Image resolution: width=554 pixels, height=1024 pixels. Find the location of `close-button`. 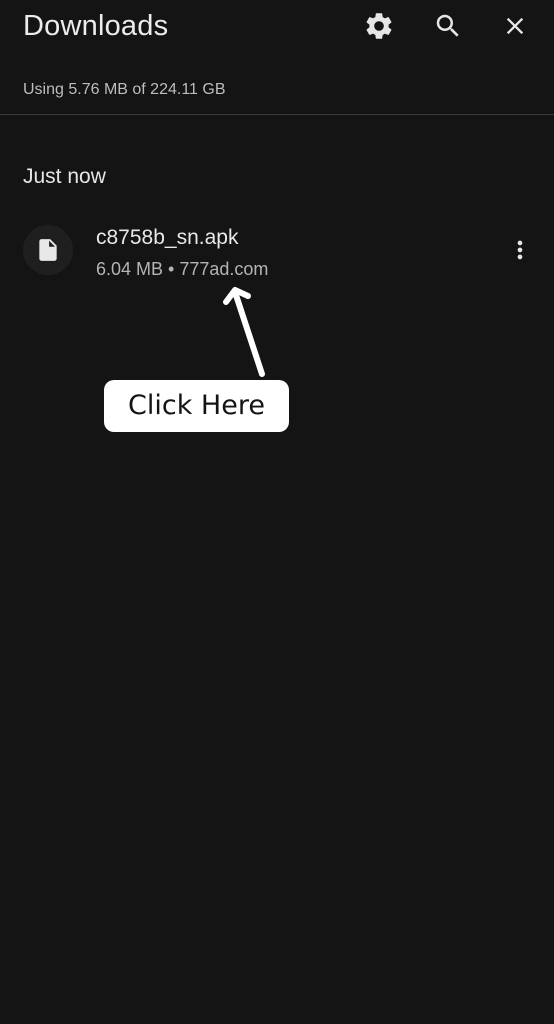

close-button is located at coordinates (515, 26).